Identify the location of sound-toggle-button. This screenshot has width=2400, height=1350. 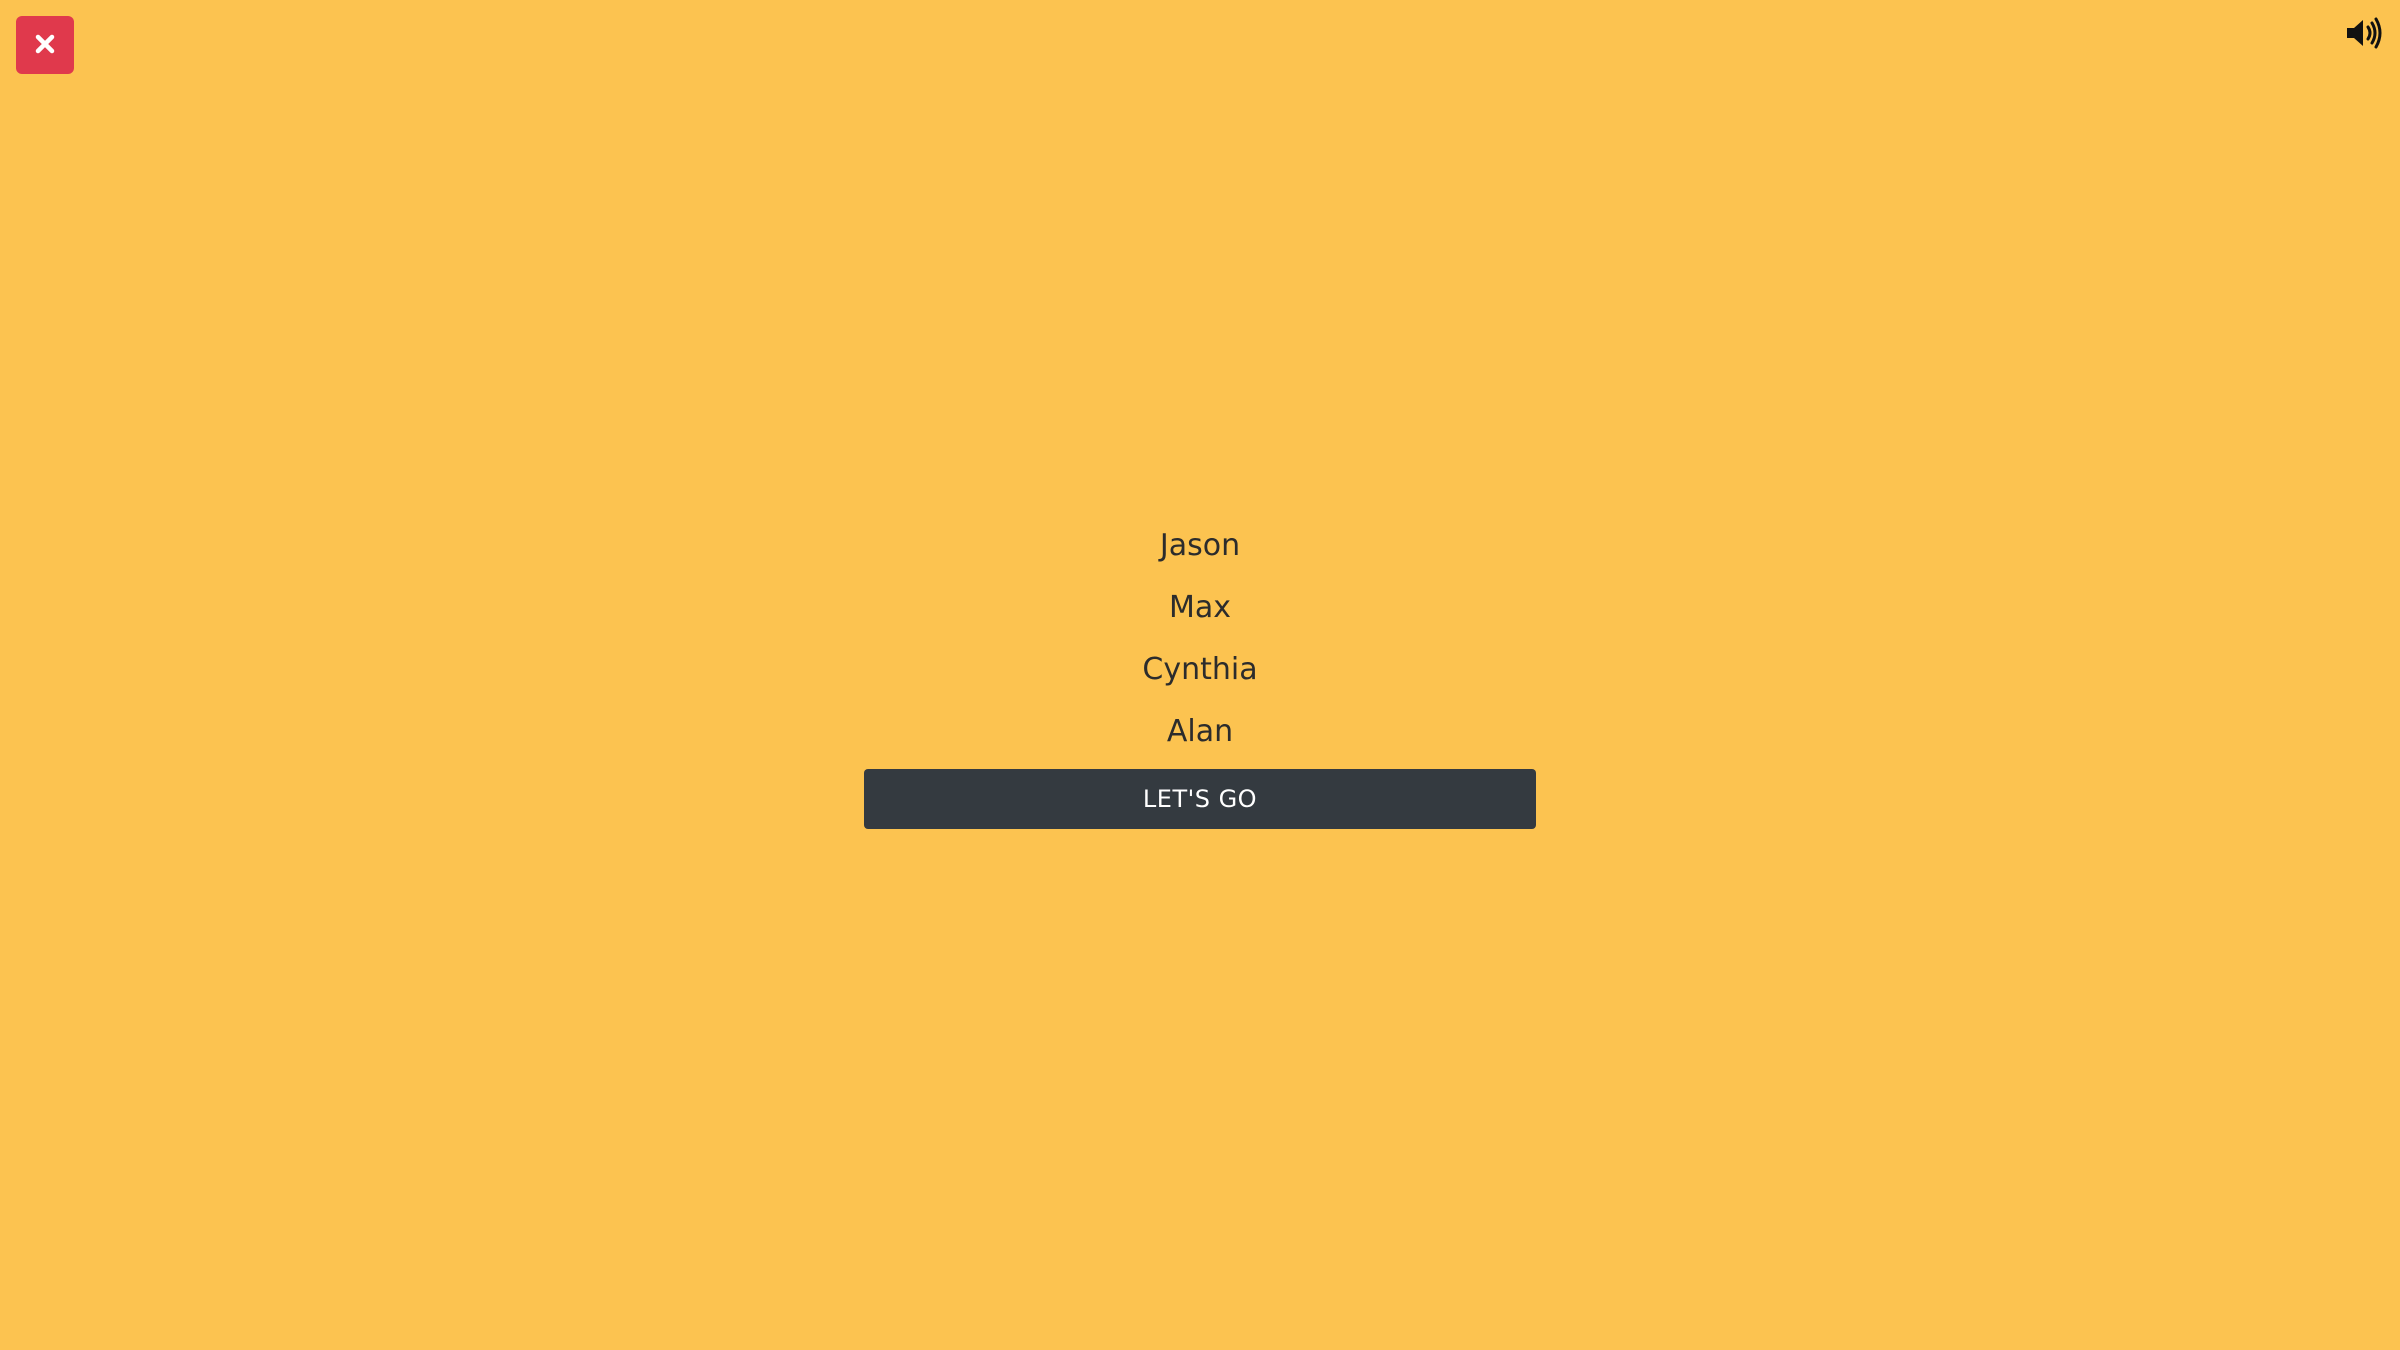
(2365, 34).